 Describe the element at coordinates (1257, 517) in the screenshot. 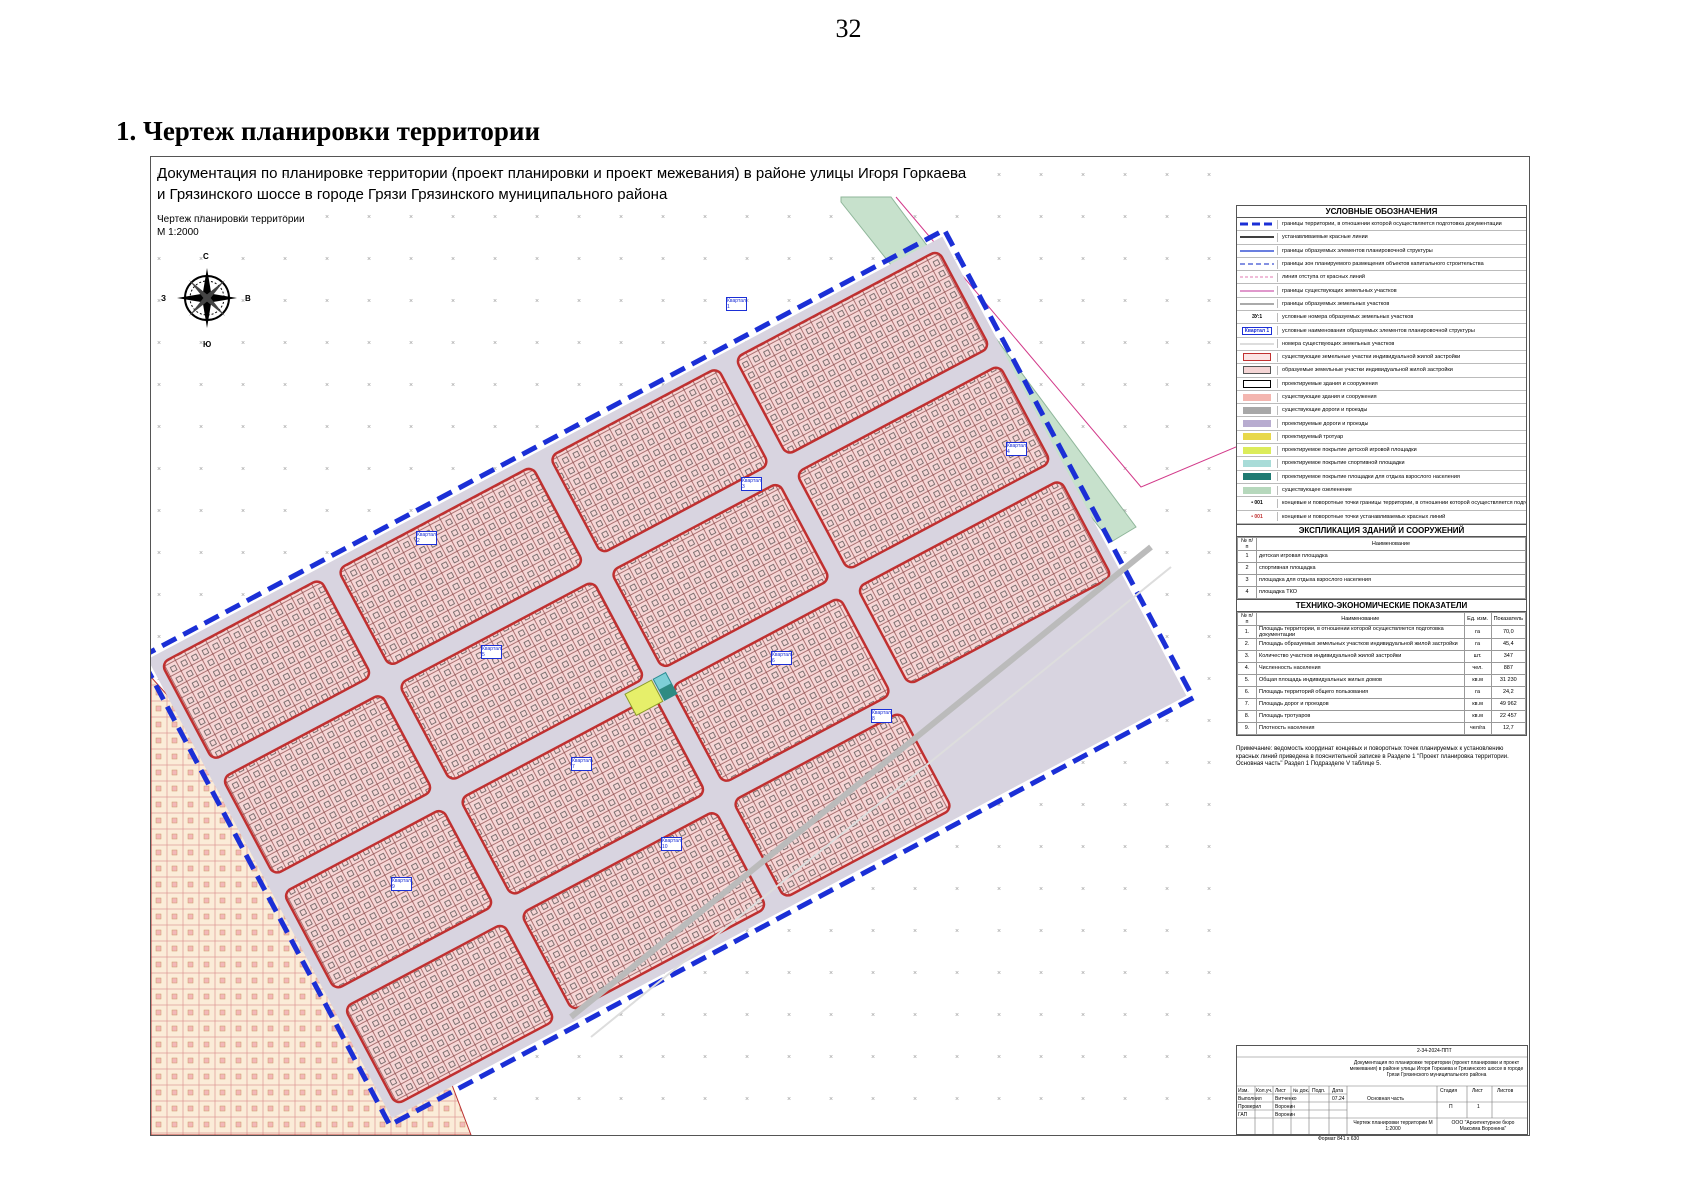

I see `legend-swatch: • 001` at that location.